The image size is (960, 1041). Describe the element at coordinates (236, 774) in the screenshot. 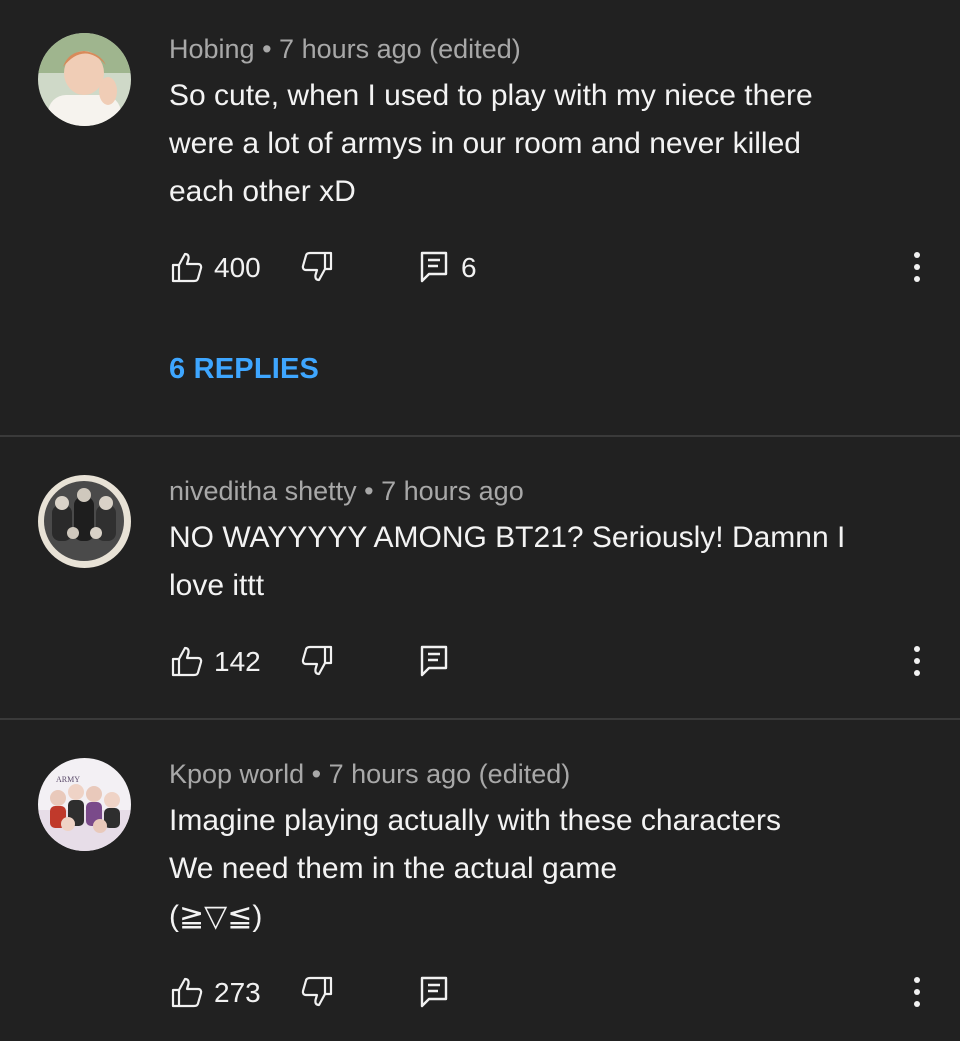

I see `author-name: Kpop world` at that location.